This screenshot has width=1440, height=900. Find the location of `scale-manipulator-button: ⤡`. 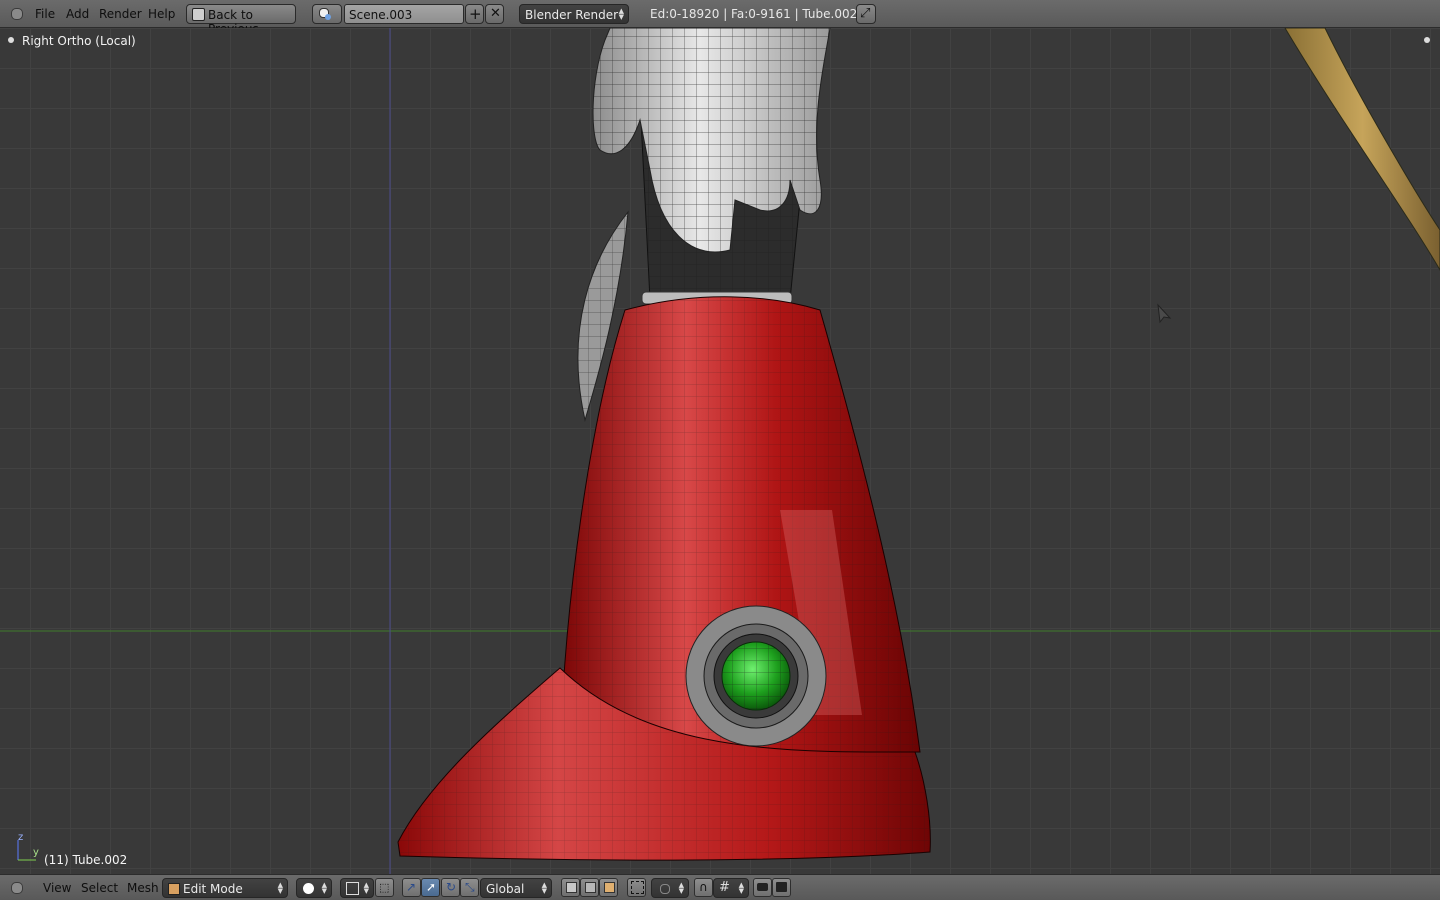

scale-manipulator-button: ⤡ is located at coordinates (469, 887).